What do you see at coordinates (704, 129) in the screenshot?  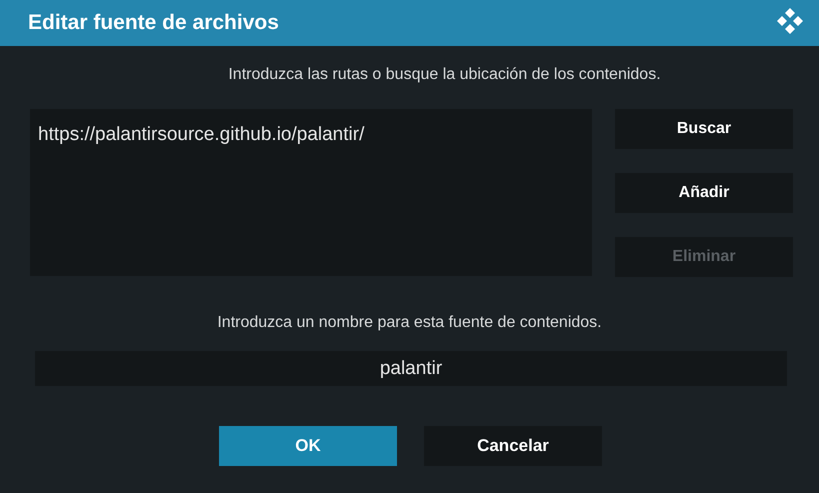 I see `side-button: Buscar` at bounding box center [704, 129].